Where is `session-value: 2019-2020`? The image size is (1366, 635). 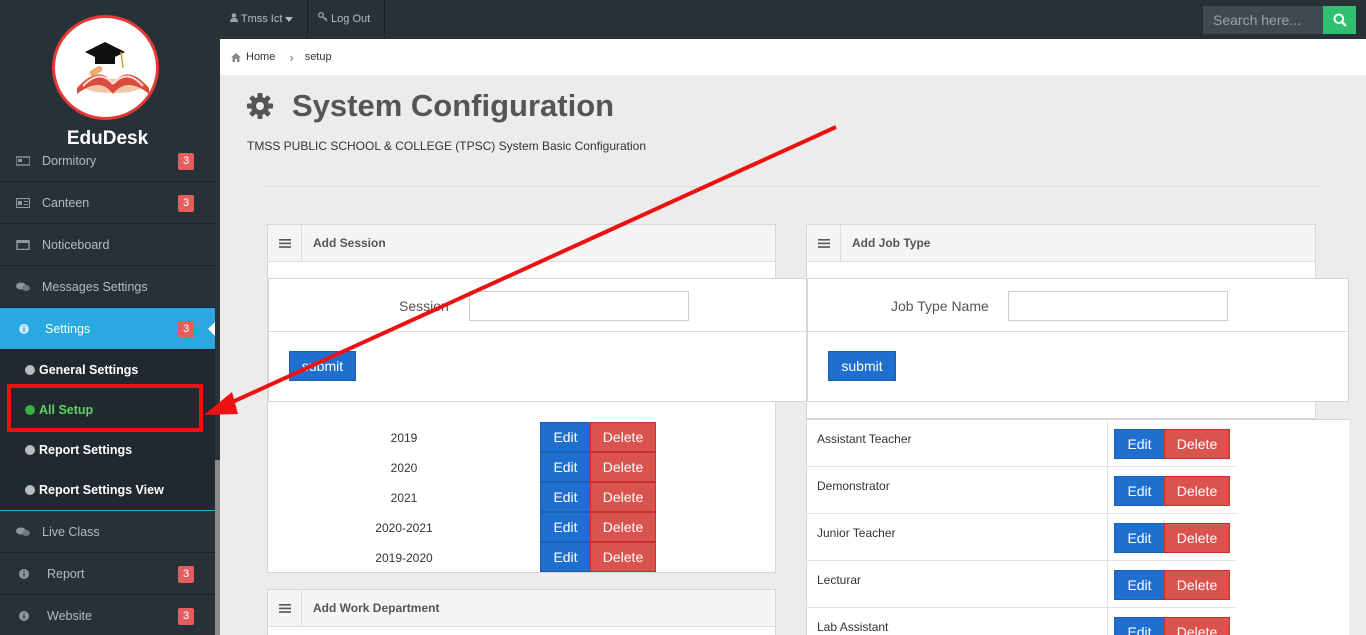 session-value: 2019-2020 is located at coordinates (404, 558).